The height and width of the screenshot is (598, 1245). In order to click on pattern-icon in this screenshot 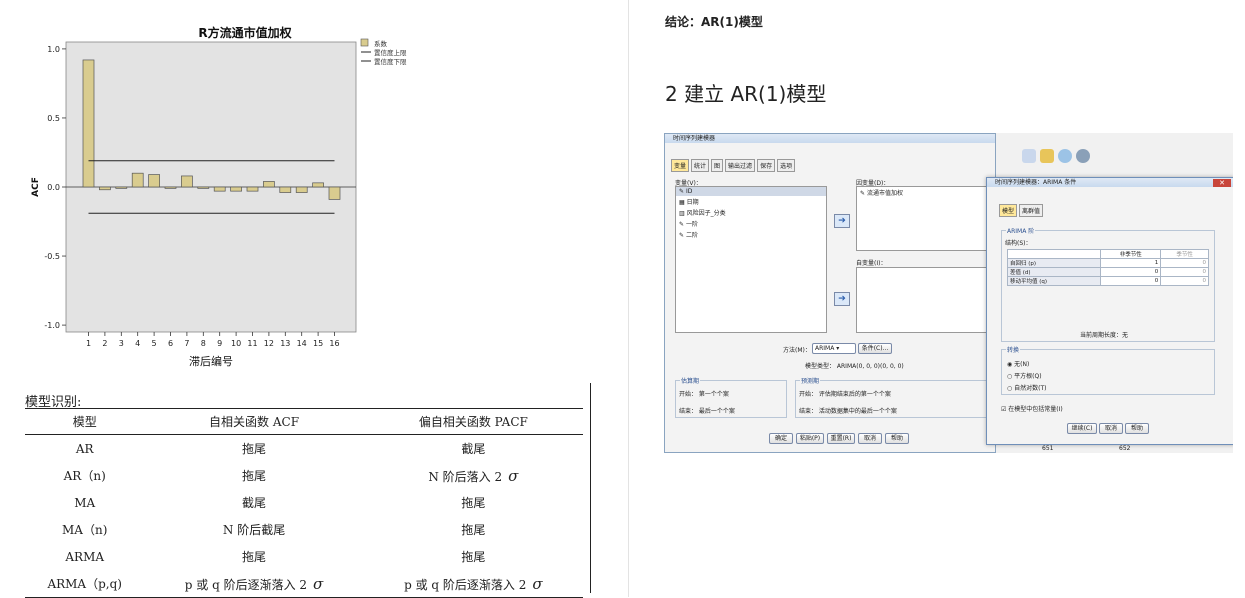, I will do `click(1047, 156)`.